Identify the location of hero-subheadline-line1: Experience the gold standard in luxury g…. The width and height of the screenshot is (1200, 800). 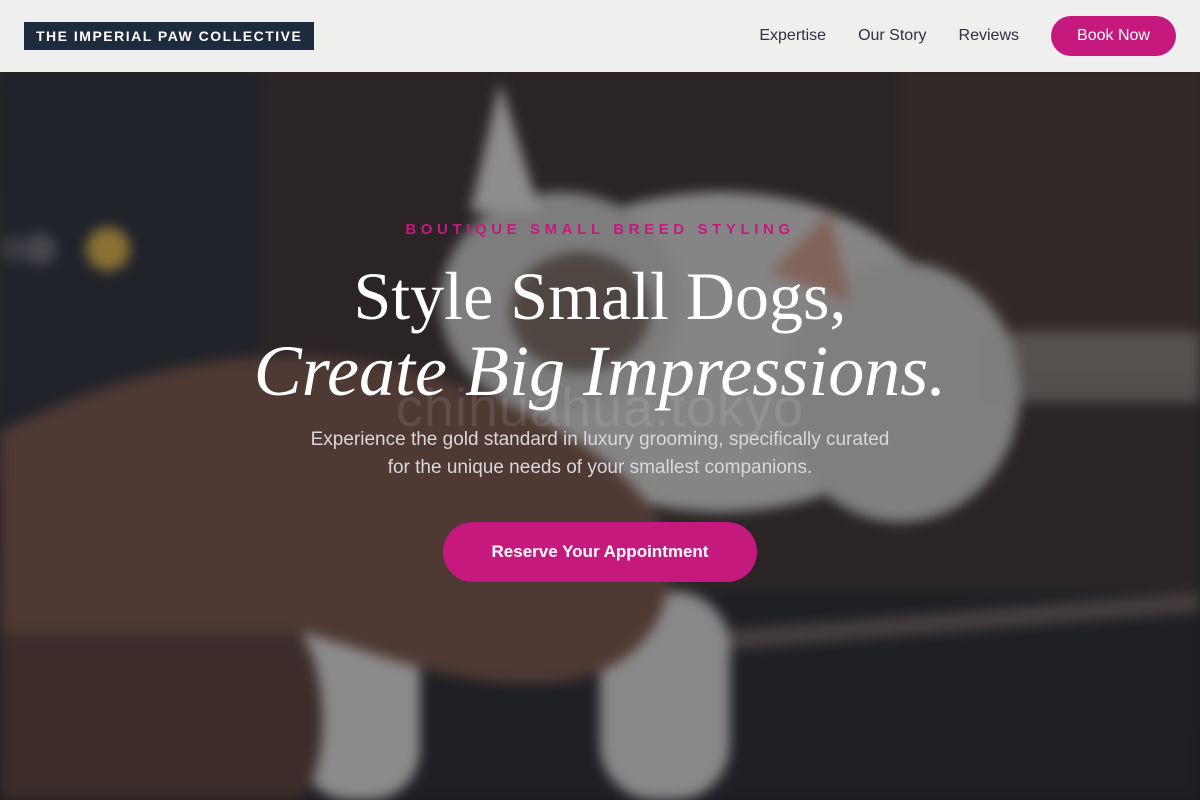
(600, 439).